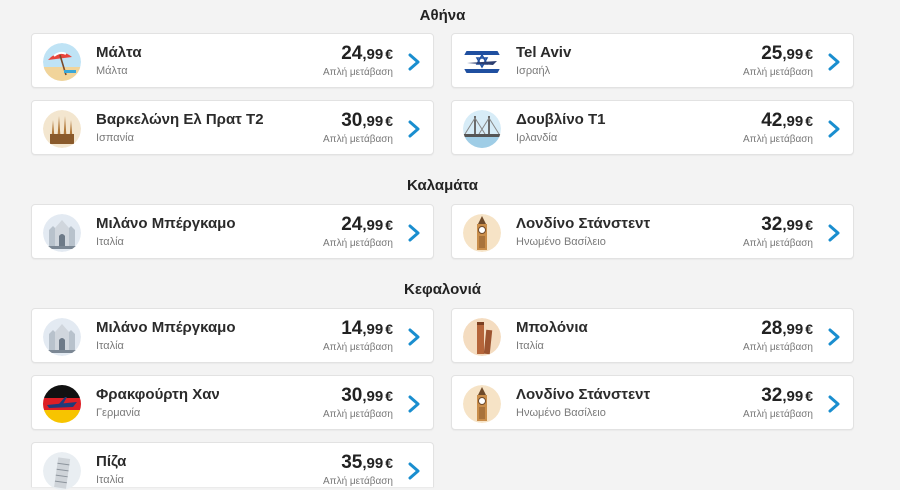 The image size is (900, 490). Describe the element at coordinates (533, 71) in the screenshot. I see `destination-country: Ισραήλ` at that location.